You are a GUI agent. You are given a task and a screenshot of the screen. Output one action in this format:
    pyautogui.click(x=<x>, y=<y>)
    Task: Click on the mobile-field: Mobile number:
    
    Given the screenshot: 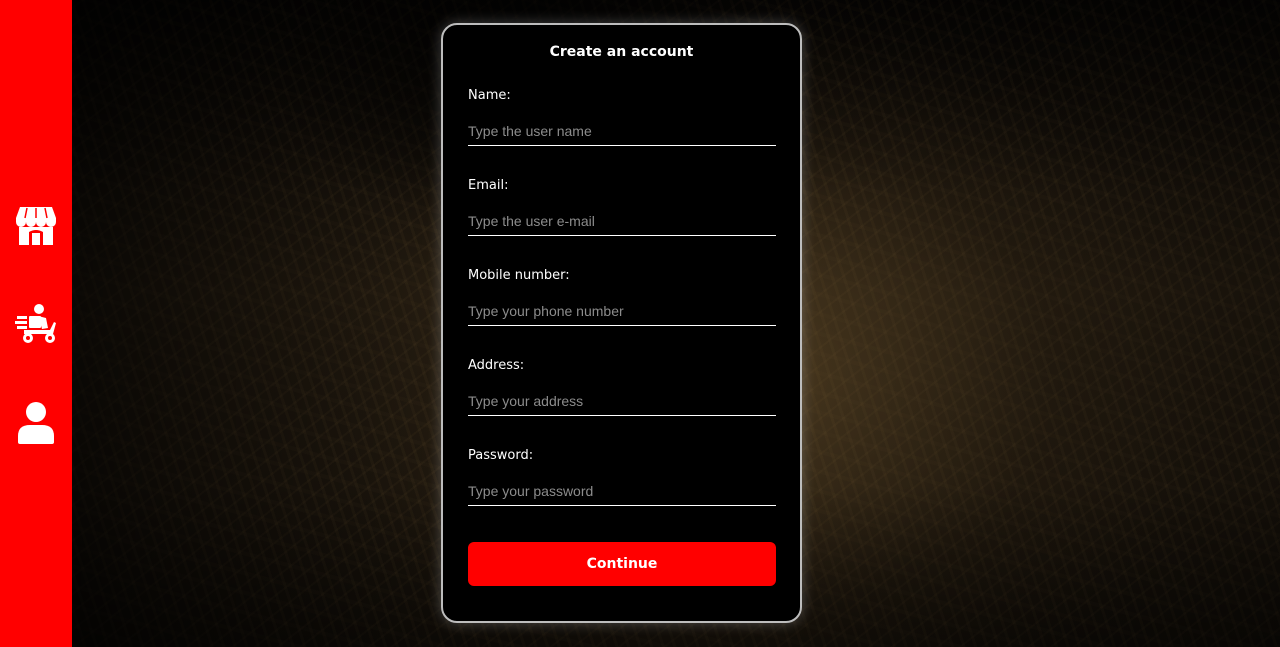 What is the action you would take?
    pyautogui.click(x=622, y=296)
    